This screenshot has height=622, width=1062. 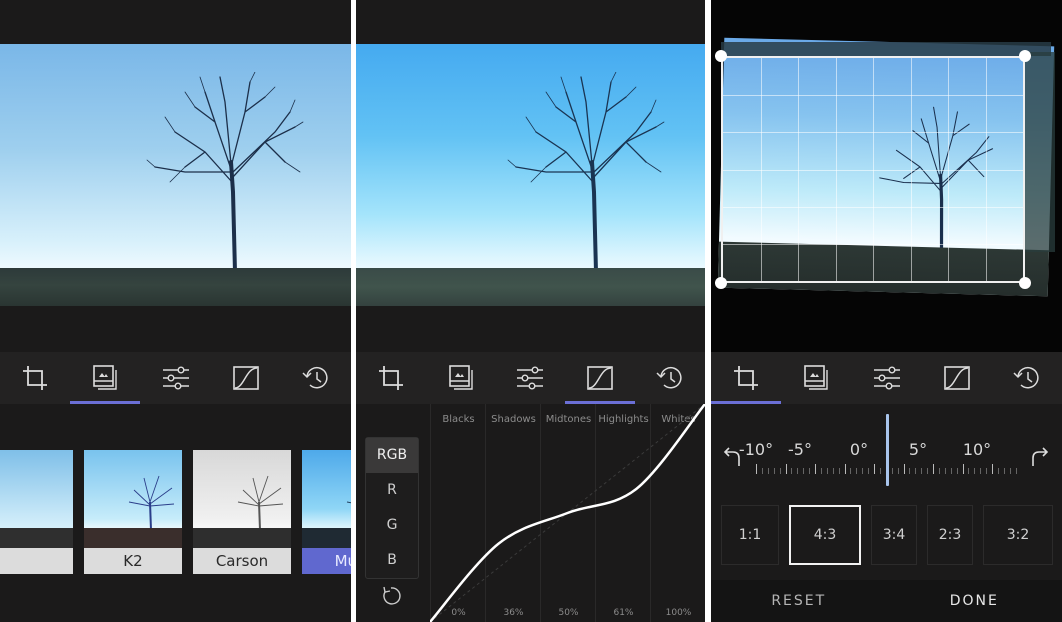 What do you see at coordinates (974, 601) in the screenshot?
I see `done-button: DONE` at bounding box center [974, 601].